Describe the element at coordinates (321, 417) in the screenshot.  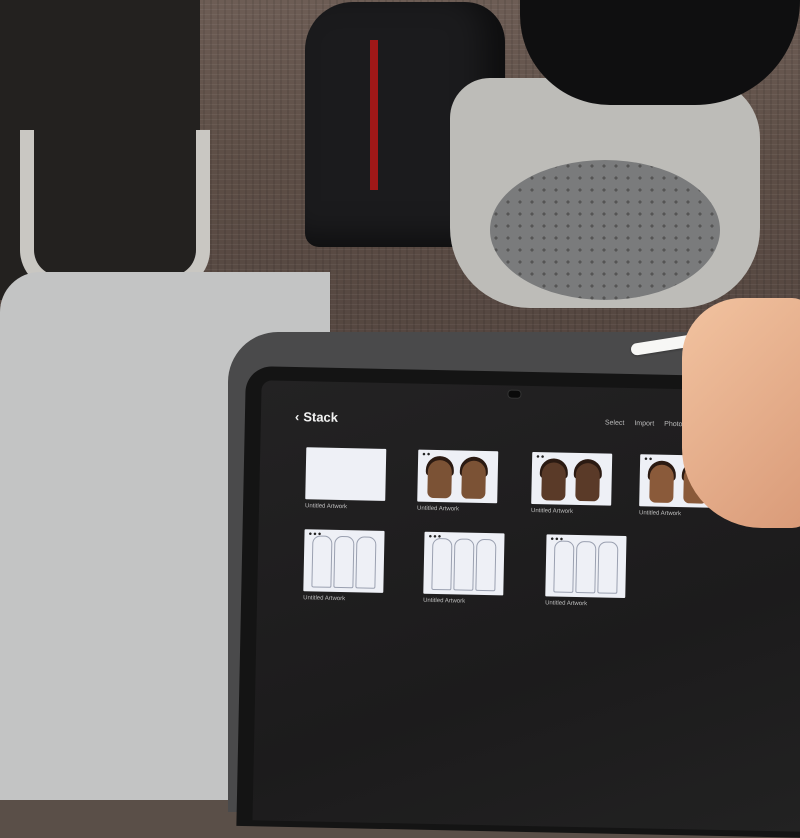
I see `page-title: Stack` at that location.